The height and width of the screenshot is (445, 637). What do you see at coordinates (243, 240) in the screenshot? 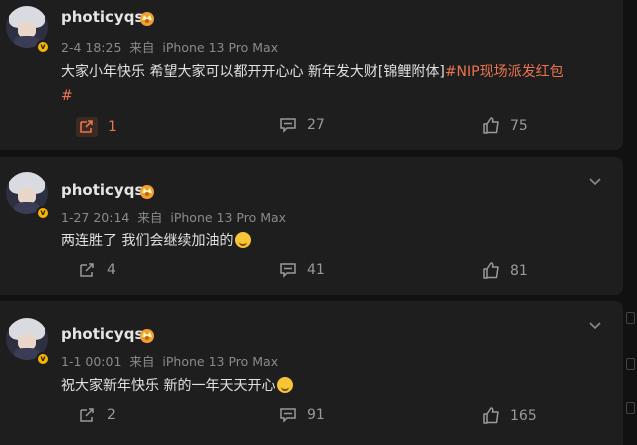
I see `laughing-emoji-icon` at bounding box center [243, 240].